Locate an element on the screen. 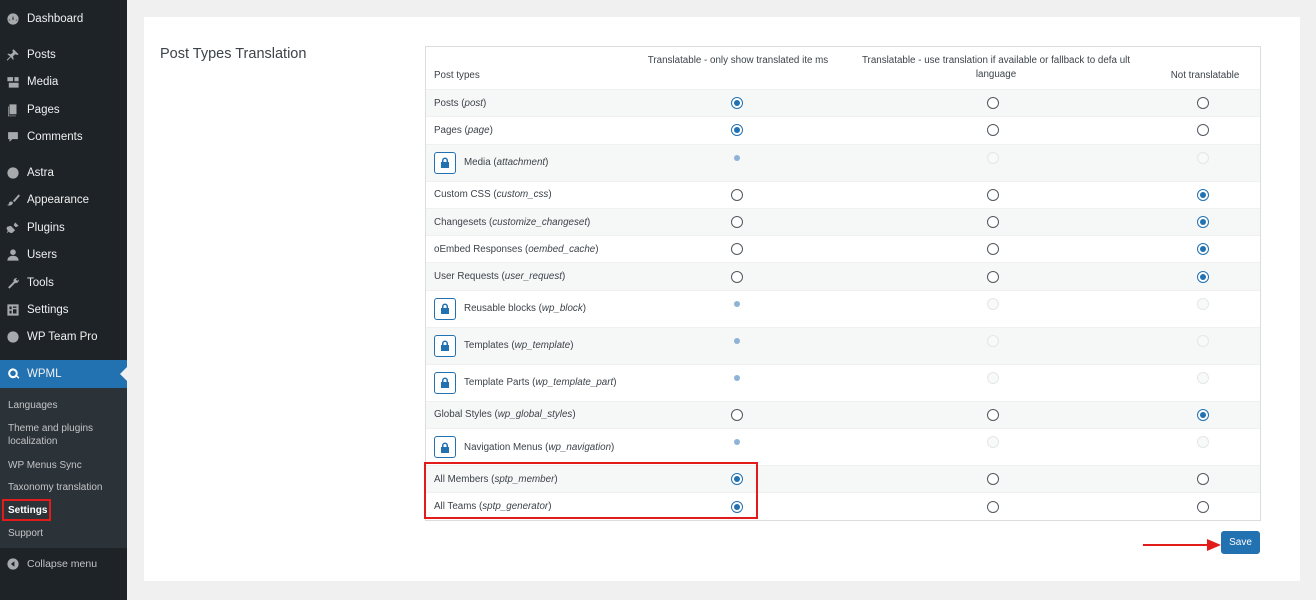  sidebar-item-wp-team-pro: WP Team Pro is located at coordinates (63, 337).